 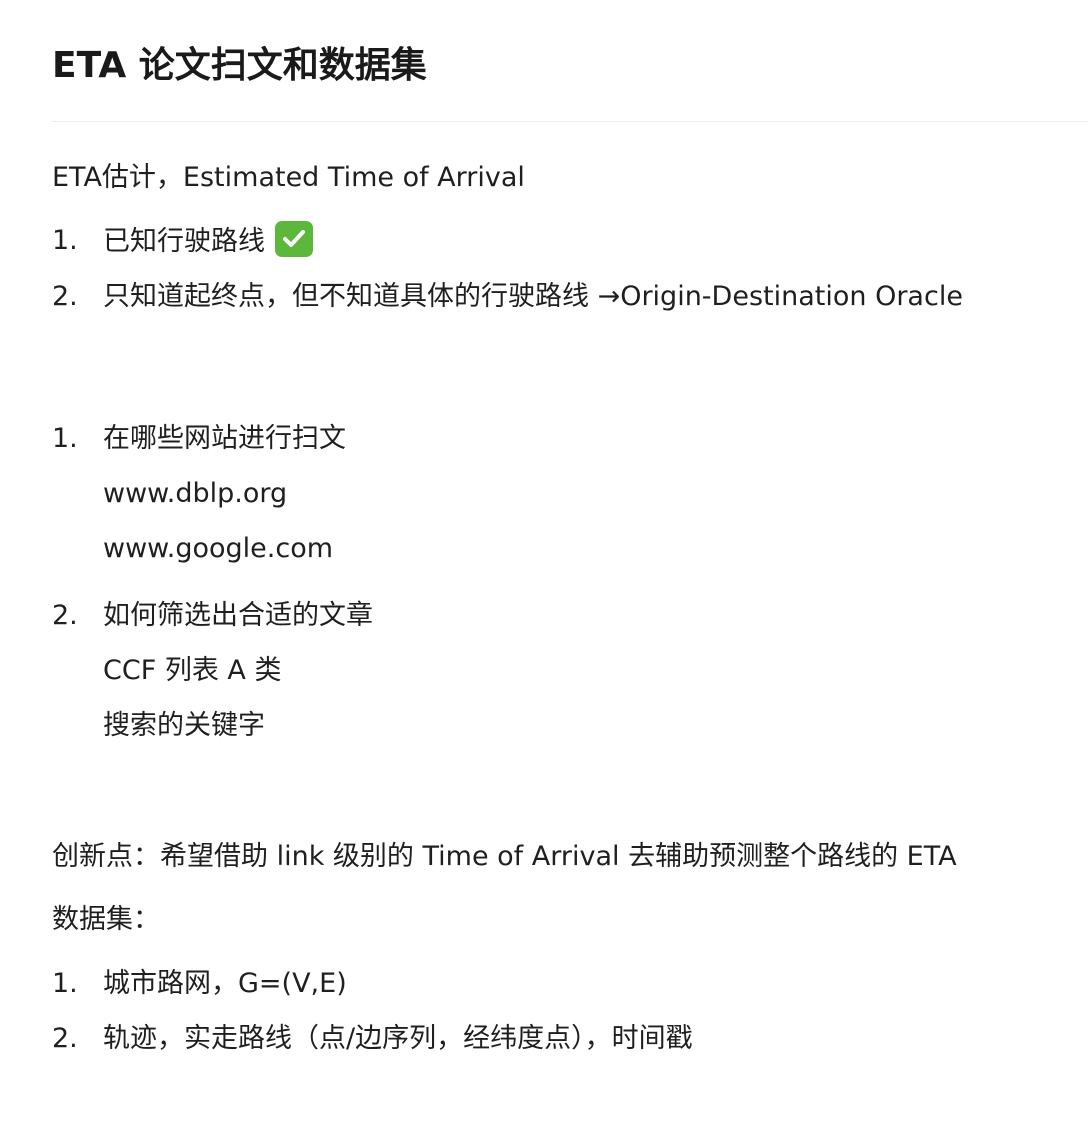 What do you see at coordinates (398, 1038) in the screenshot?
I see `list3-item-2: 轨迹，实走路线（点/边序列，经纬度点），时间戳` at bounding box center [398, 1038].